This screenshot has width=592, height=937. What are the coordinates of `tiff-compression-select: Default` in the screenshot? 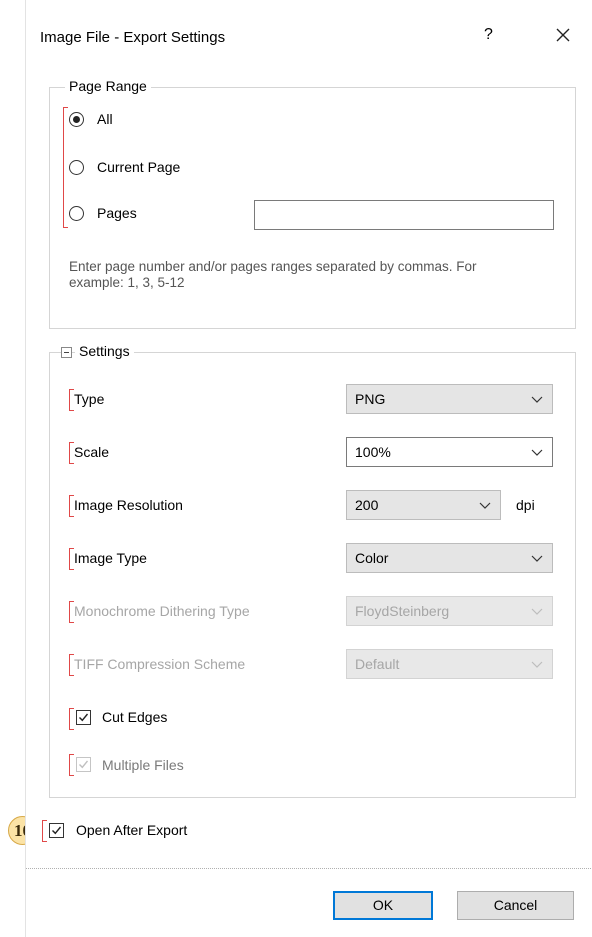 It's located at (449, 664).